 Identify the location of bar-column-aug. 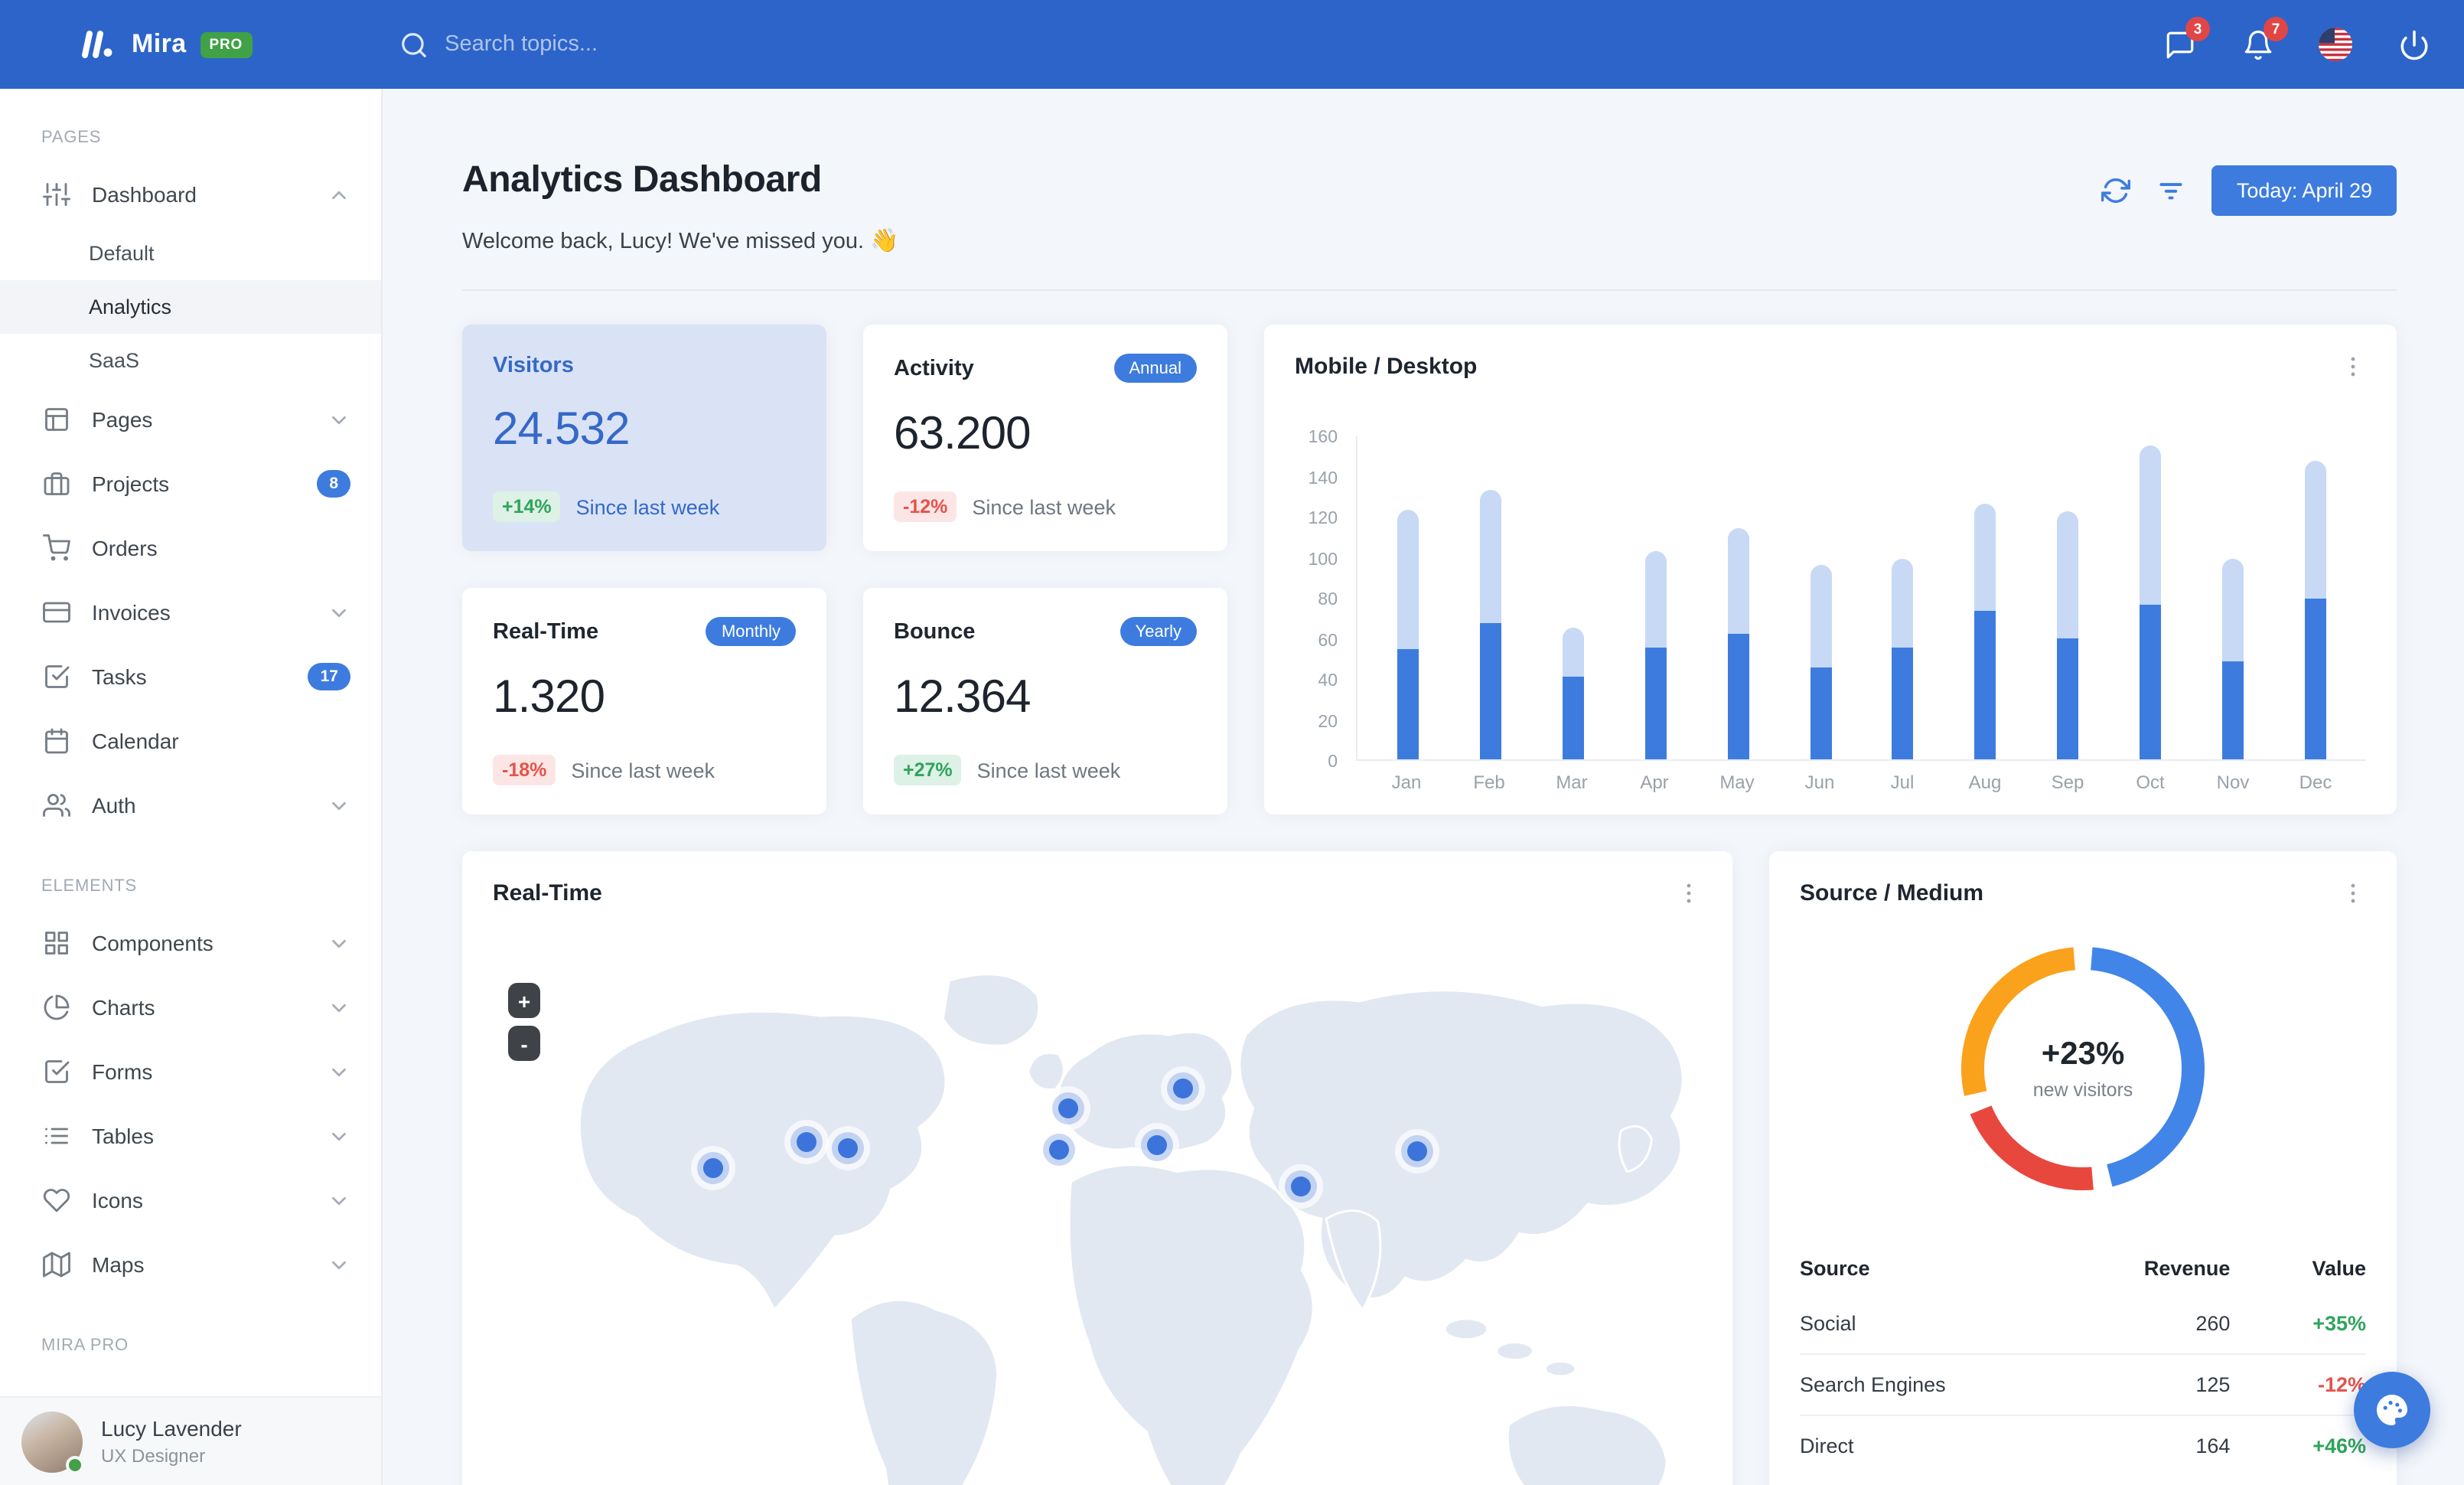
(1985, 597).